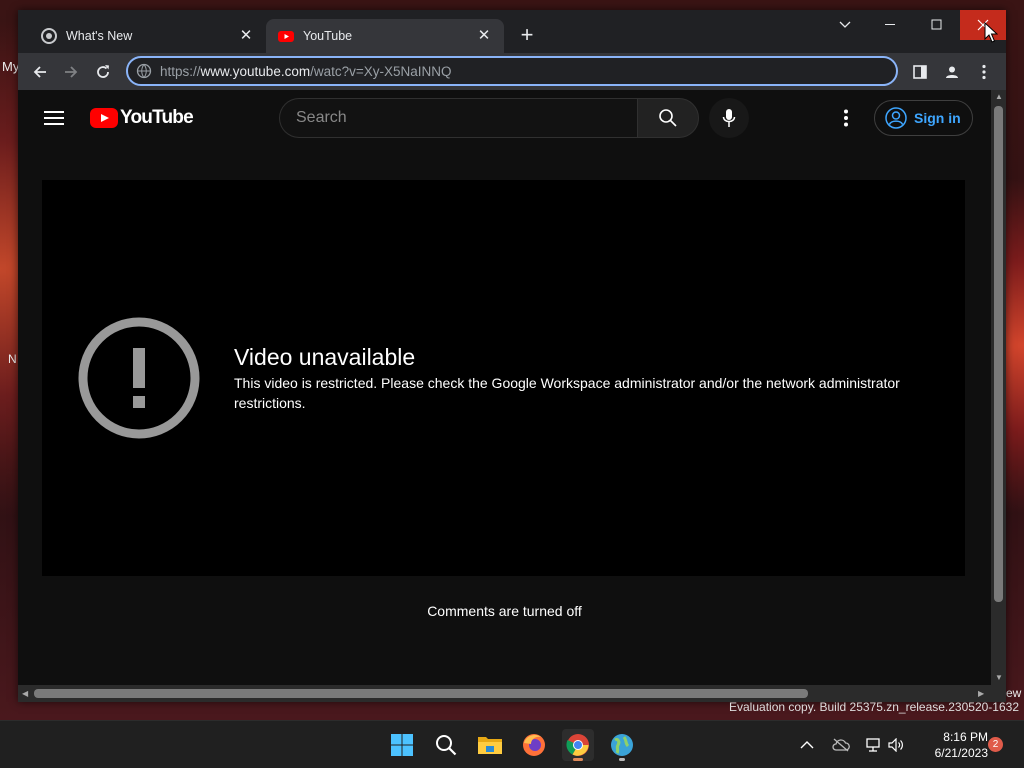  I want to click on tab-youtube: YouTube ✕, so click(385, 36).